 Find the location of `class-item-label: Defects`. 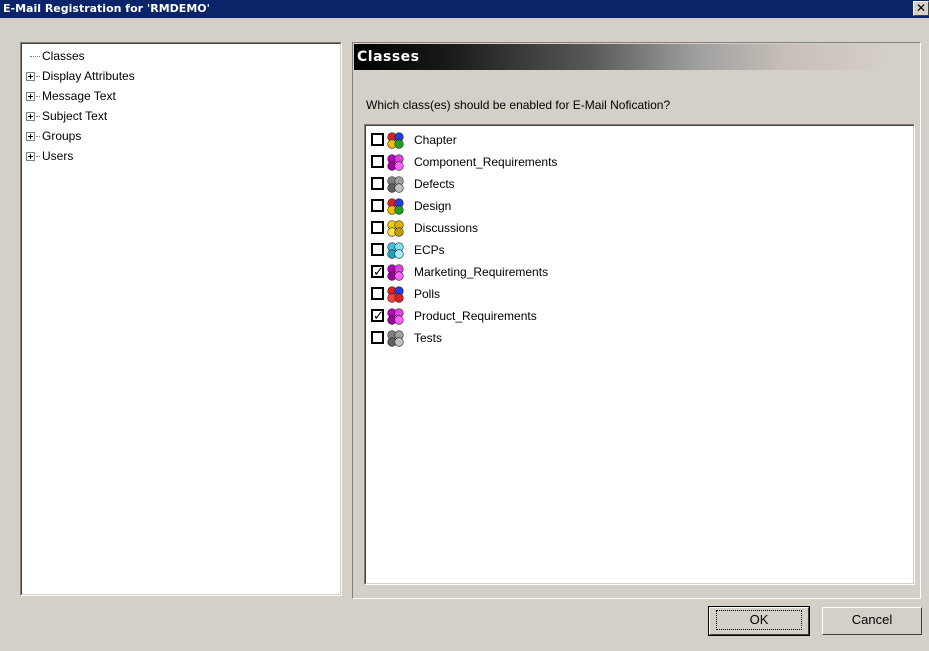

class-item-label: Defects is located at coordinates (434, 184).